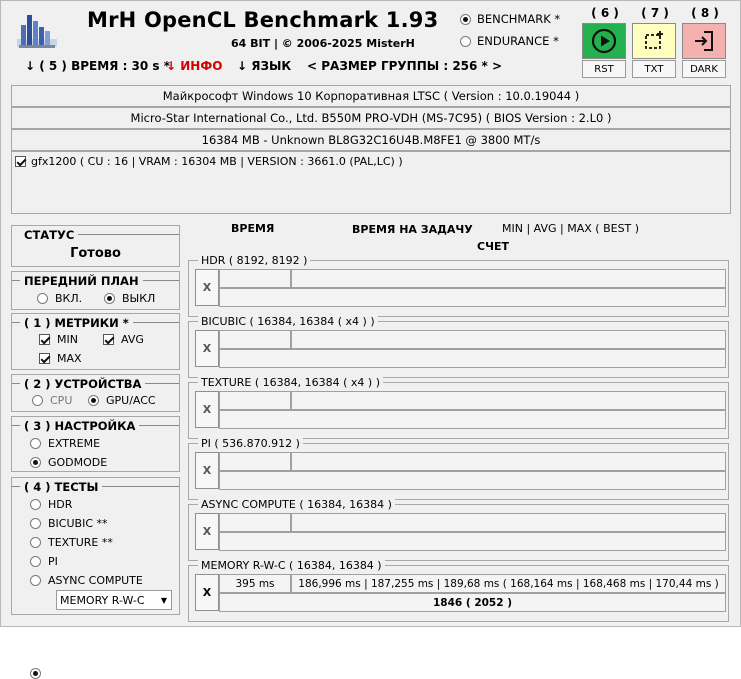 This screenshot has height=679, width=741. I want to click on play-icon, so click(604, 41).